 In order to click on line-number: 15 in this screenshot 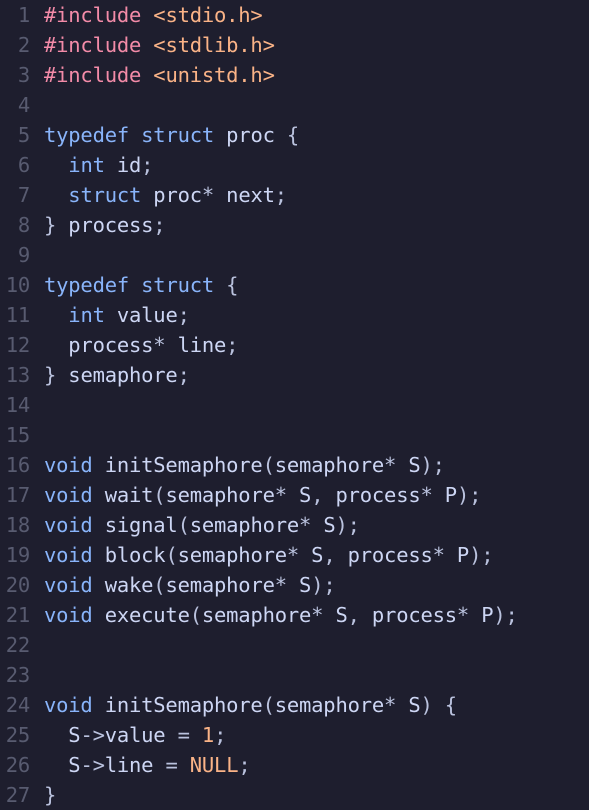, I will do `click(17, 435)`.